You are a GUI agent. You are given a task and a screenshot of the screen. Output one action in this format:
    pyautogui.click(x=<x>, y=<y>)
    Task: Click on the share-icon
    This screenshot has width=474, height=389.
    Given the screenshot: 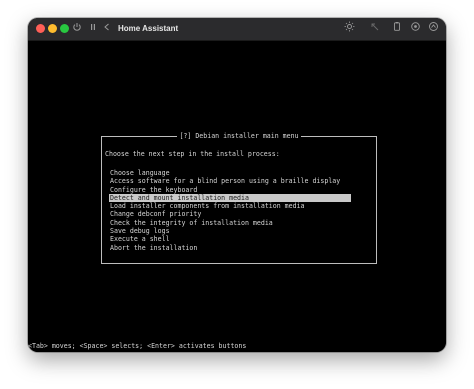 What is the action you would take?
    pyautogui.click(x=433, y=29)
    